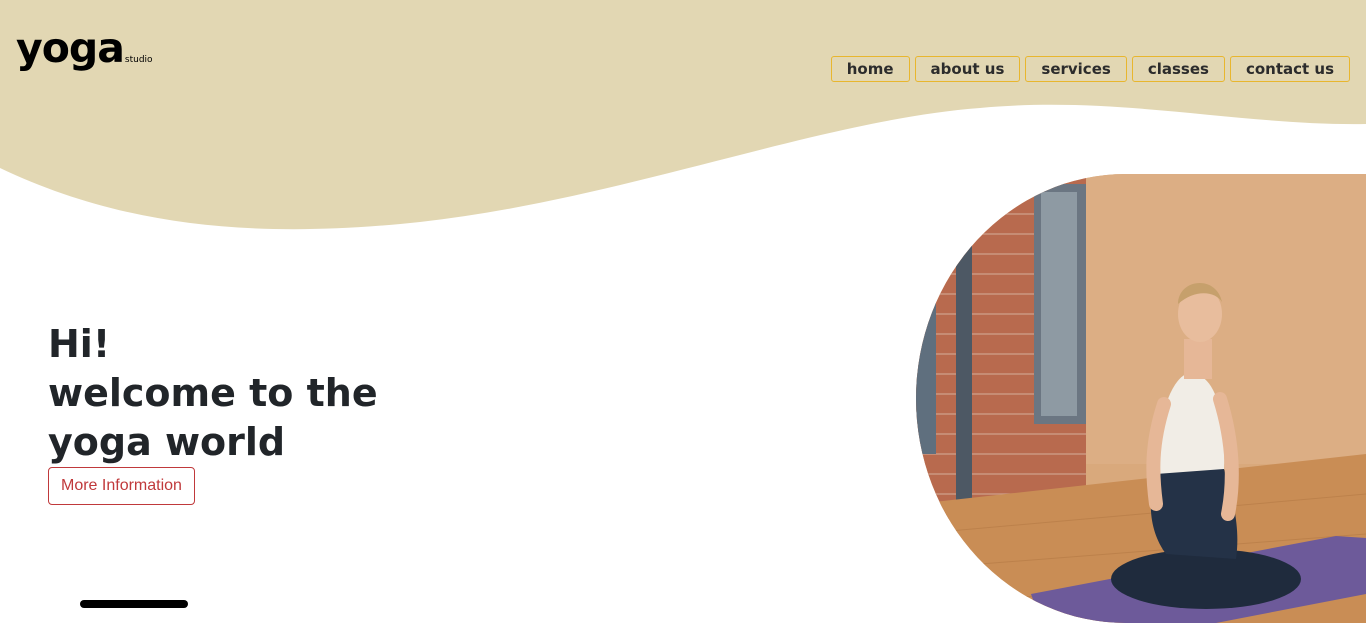  I want to click on nav-home-button: home, so click(870, 69).